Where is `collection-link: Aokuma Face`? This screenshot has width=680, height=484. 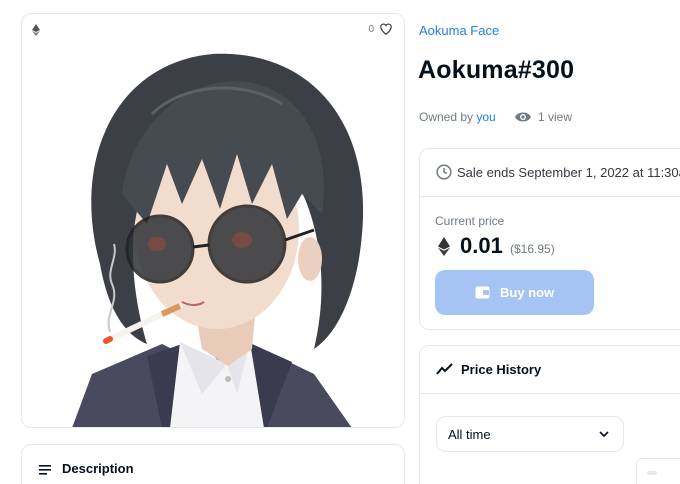
collection-link: Aokuma Face is located at coordinates (459, 30).